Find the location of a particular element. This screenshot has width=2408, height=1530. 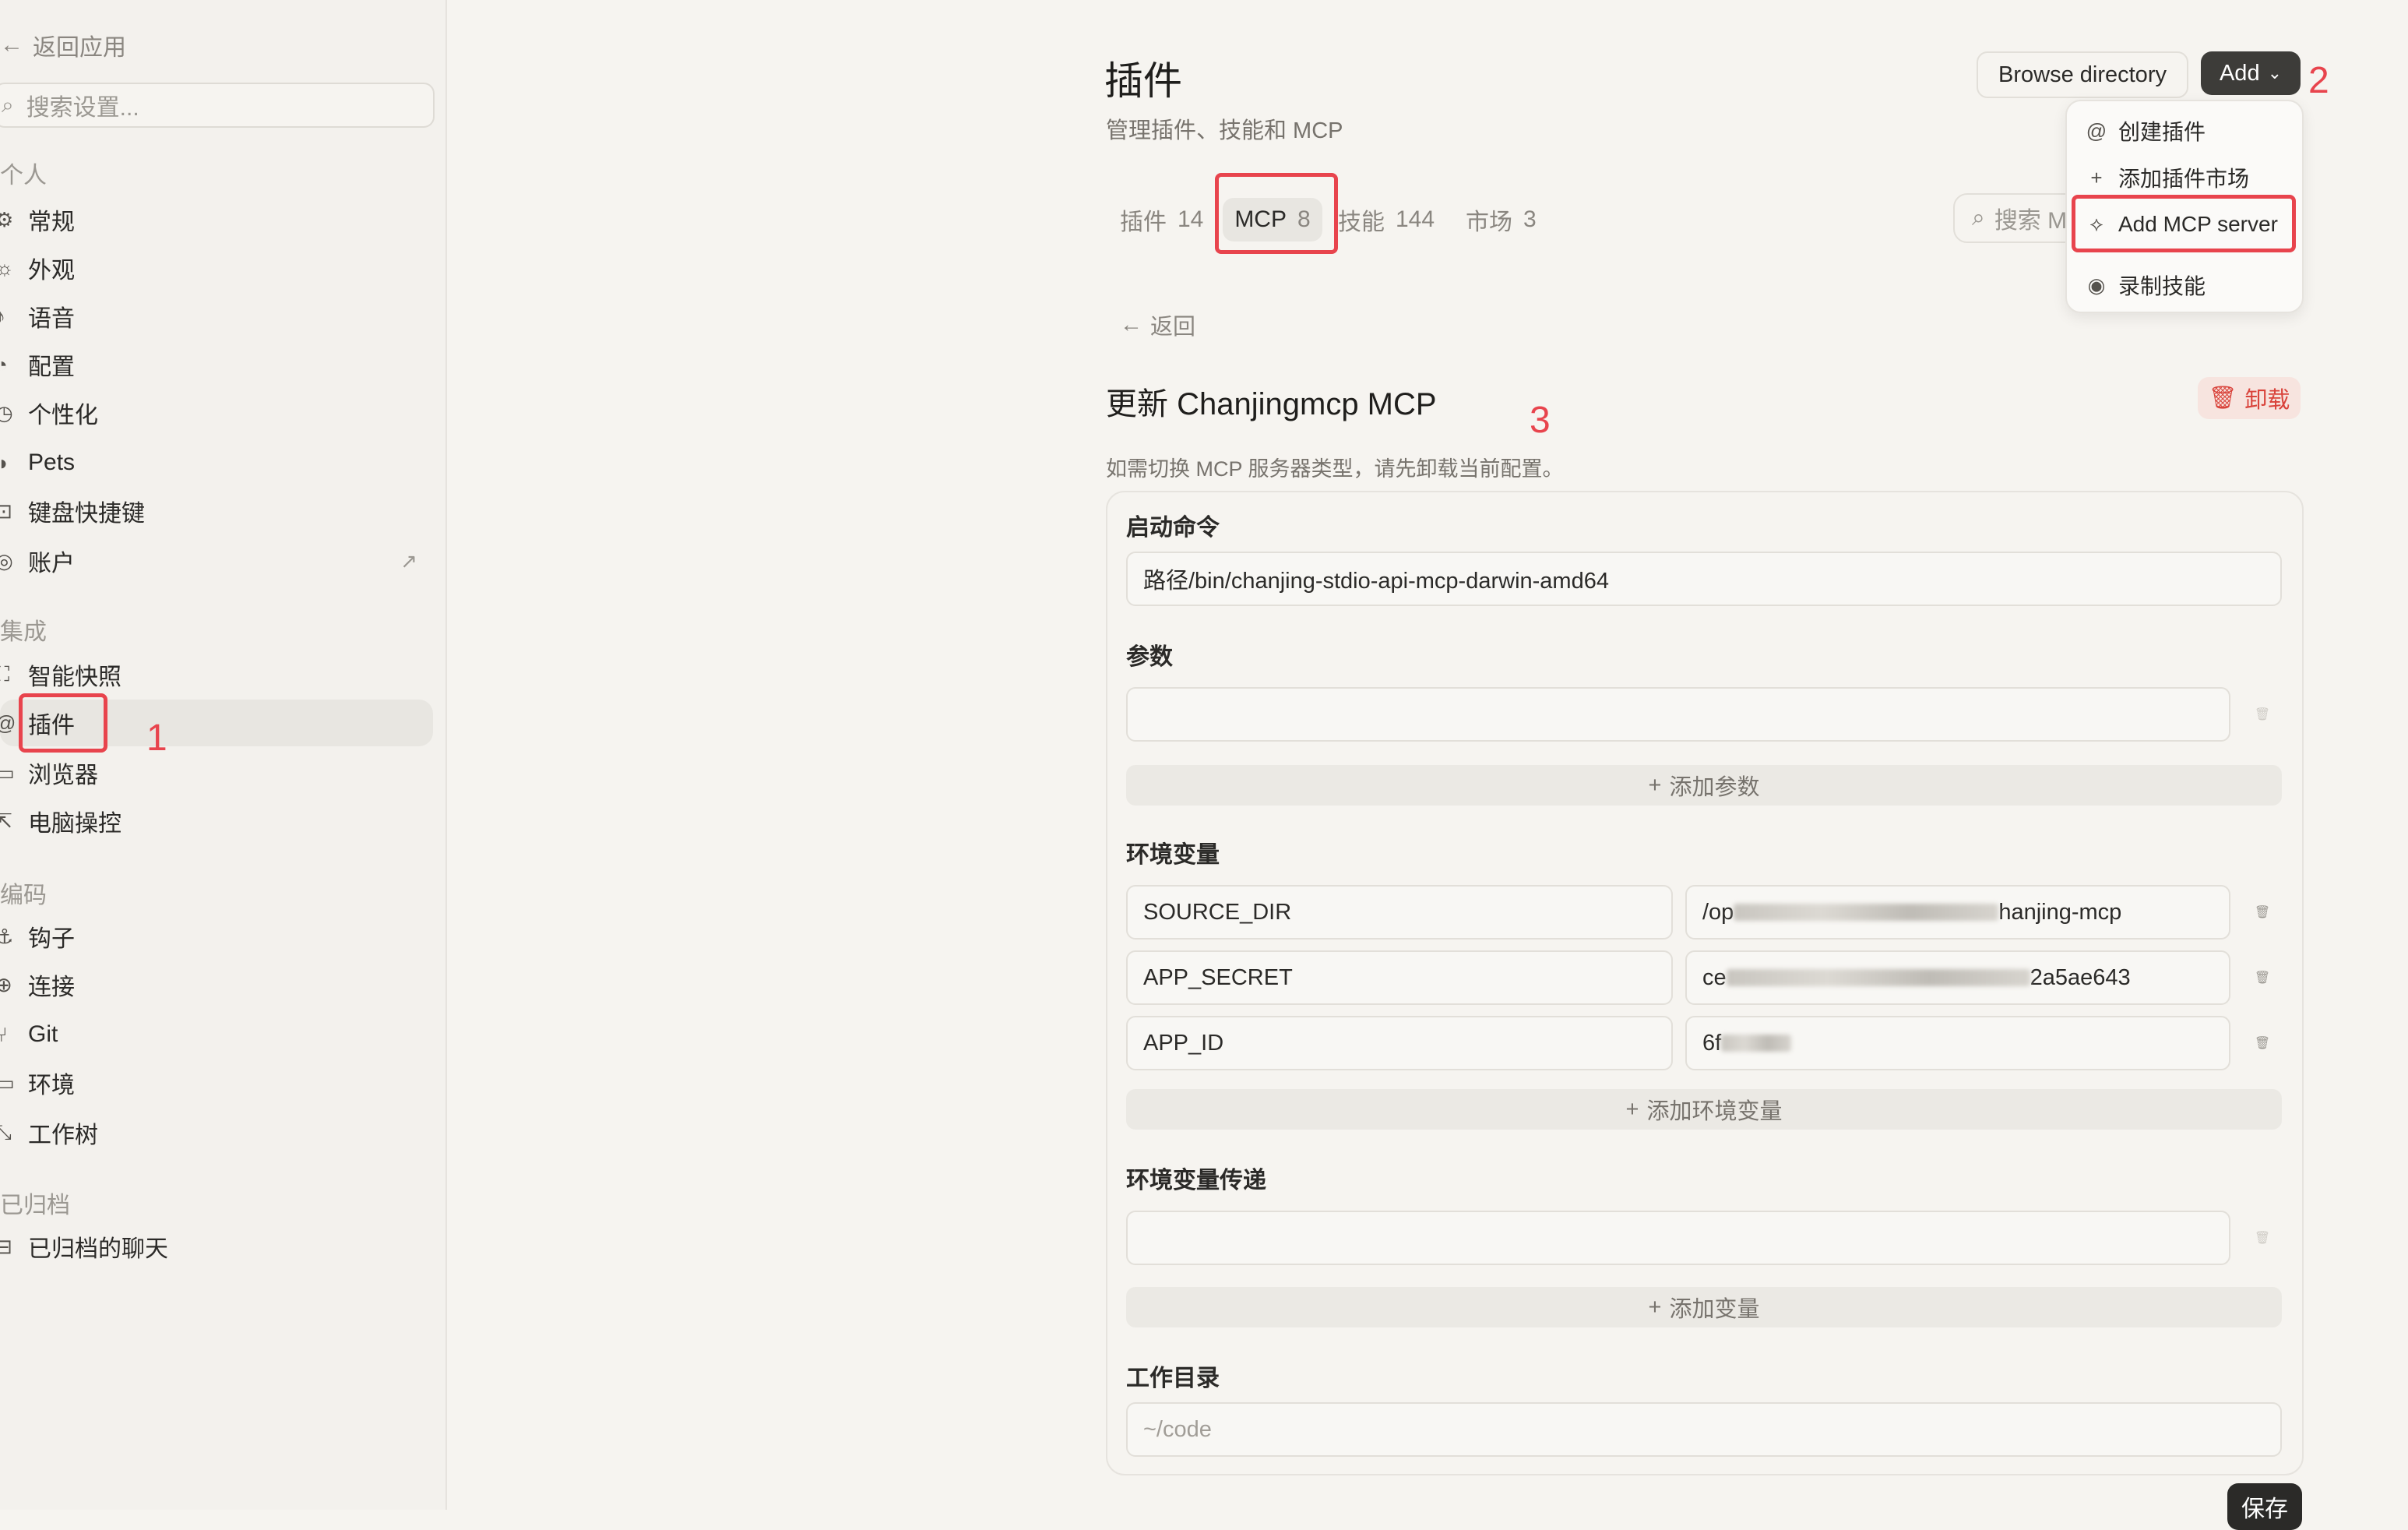

record-icon: ◉ is located at coordinates (2096, 285).